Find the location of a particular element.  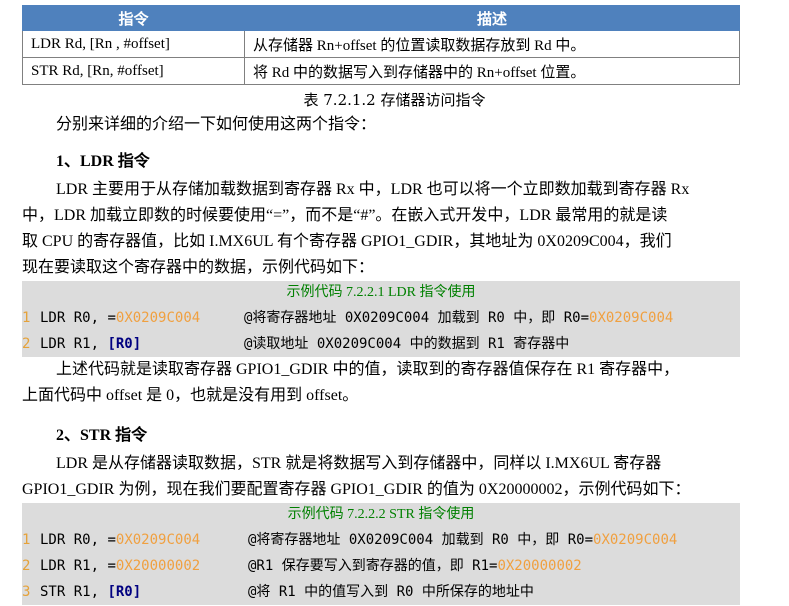

code-comment: @R1 保存要写入到寄存器的值，即 R1= is located at coordinates (373, 566).